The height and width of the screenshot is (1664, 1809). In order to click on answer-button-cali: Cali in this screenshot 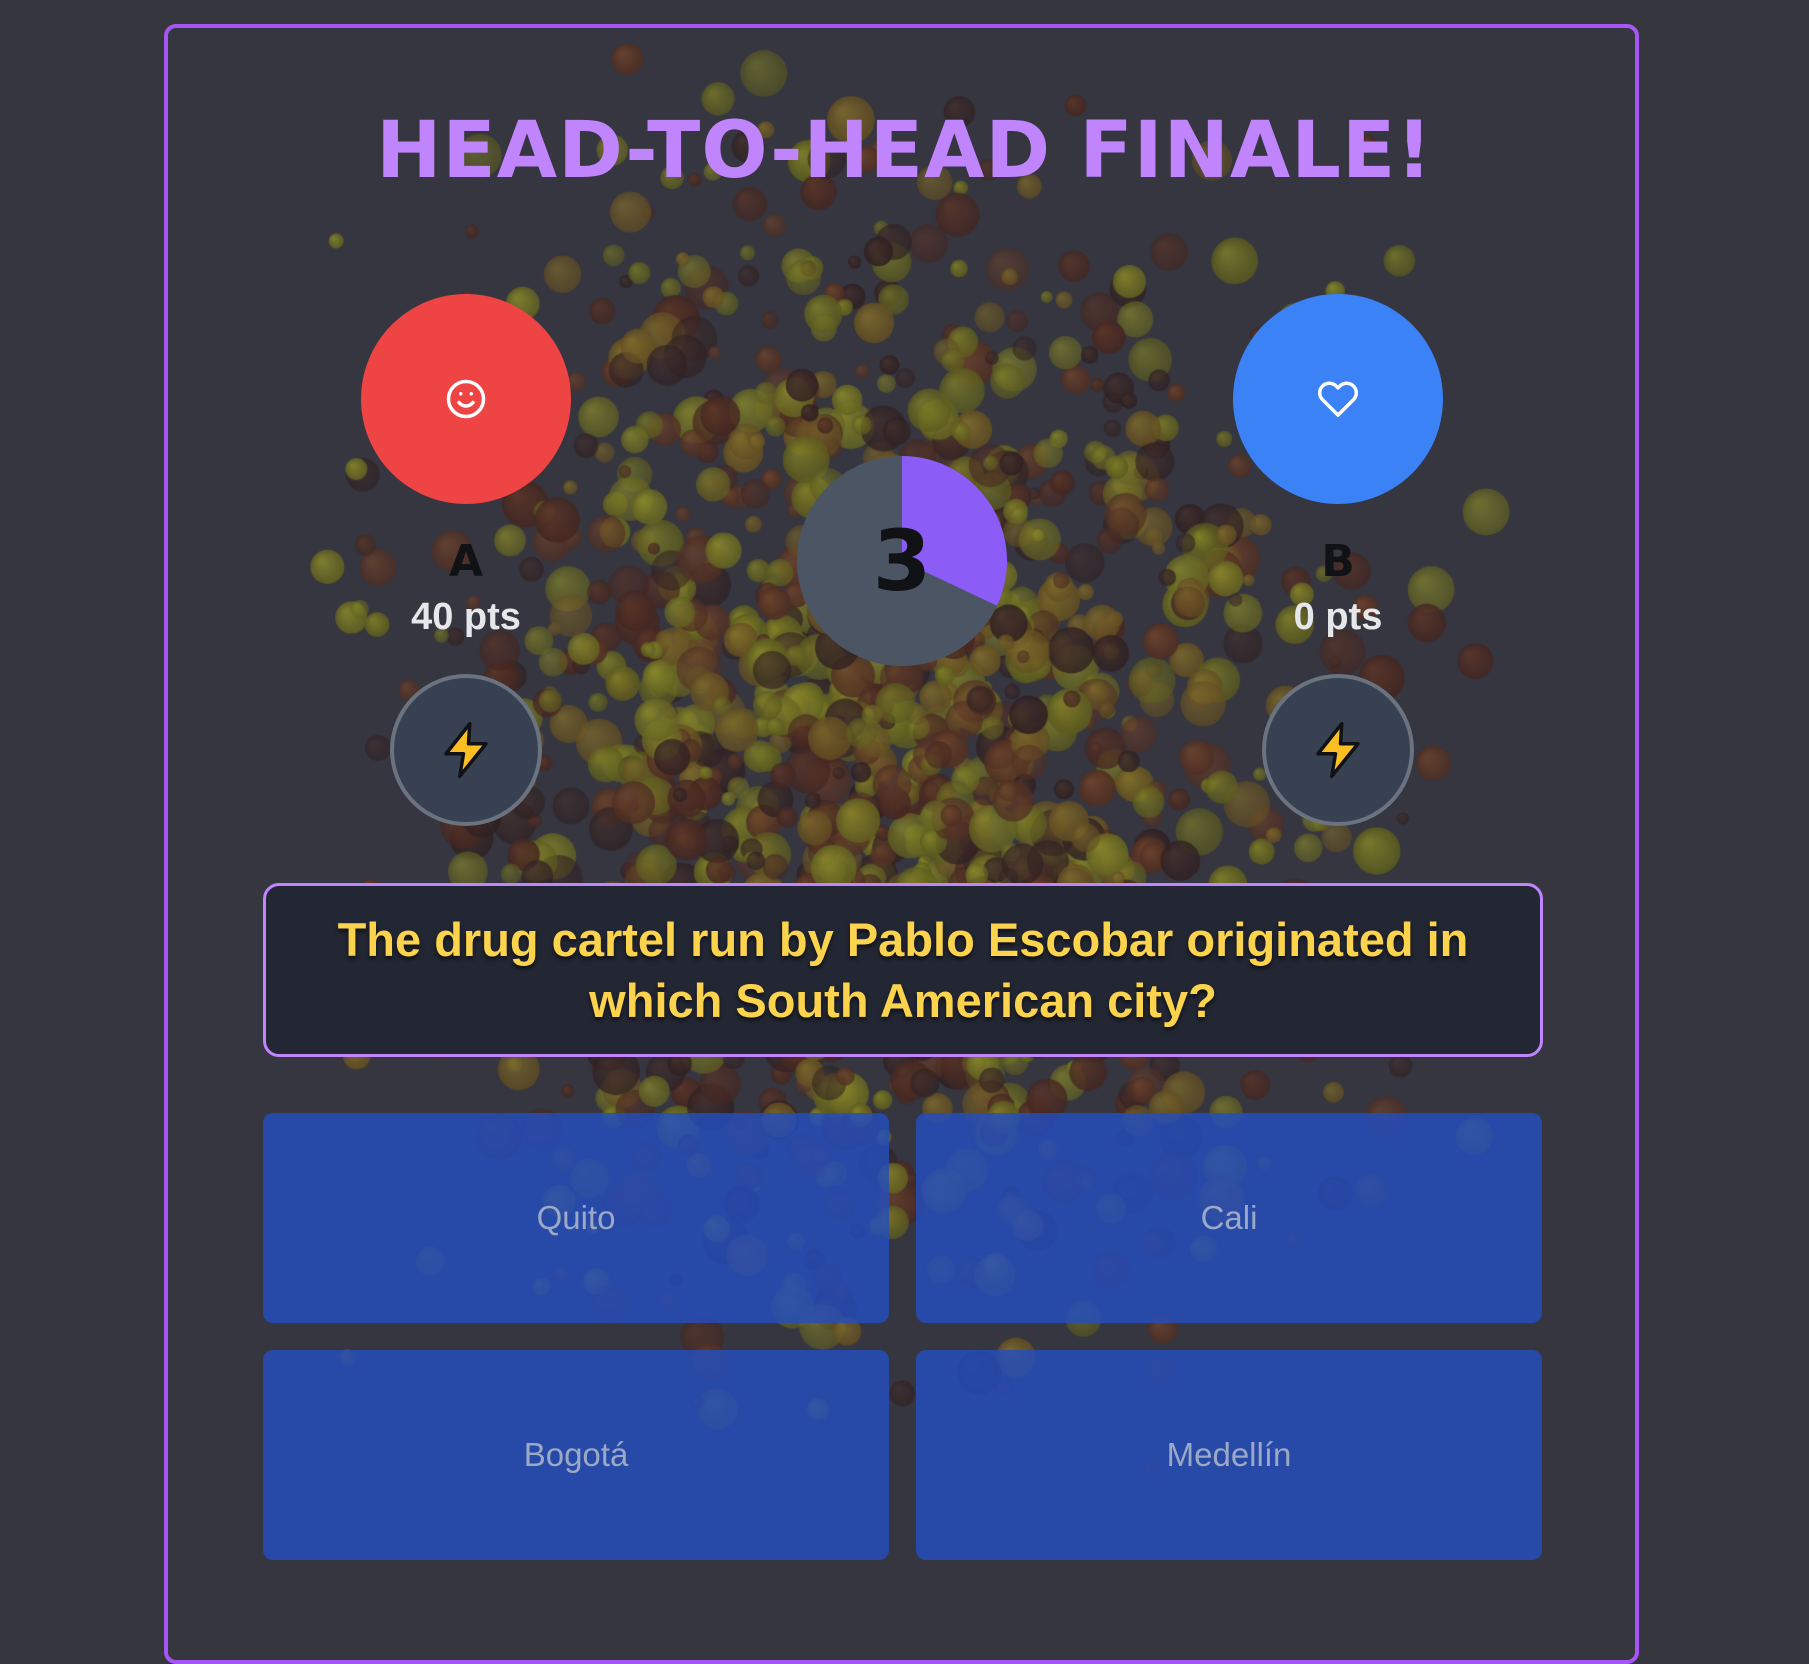, I will do `click(1229, 1218)`.